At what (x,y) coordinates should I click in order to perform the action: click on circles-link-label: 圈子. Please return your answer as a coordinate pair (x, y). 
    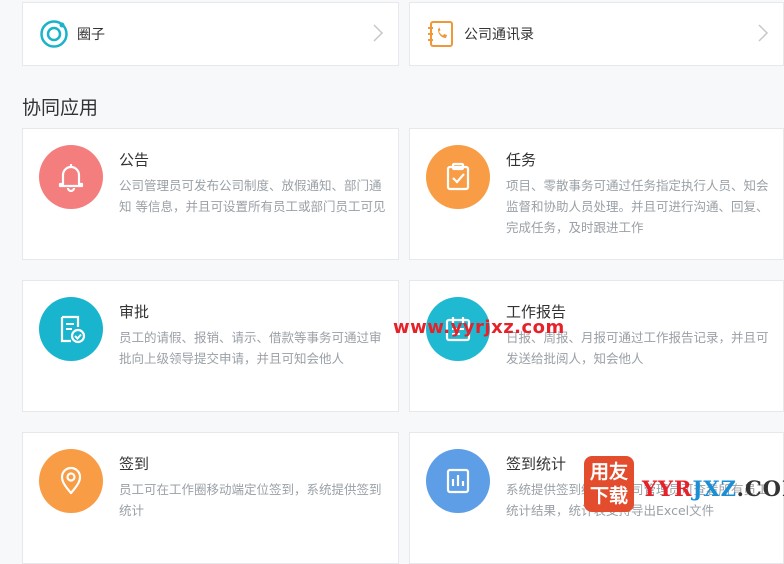
    Looking at the image, I should click on (91, 35).